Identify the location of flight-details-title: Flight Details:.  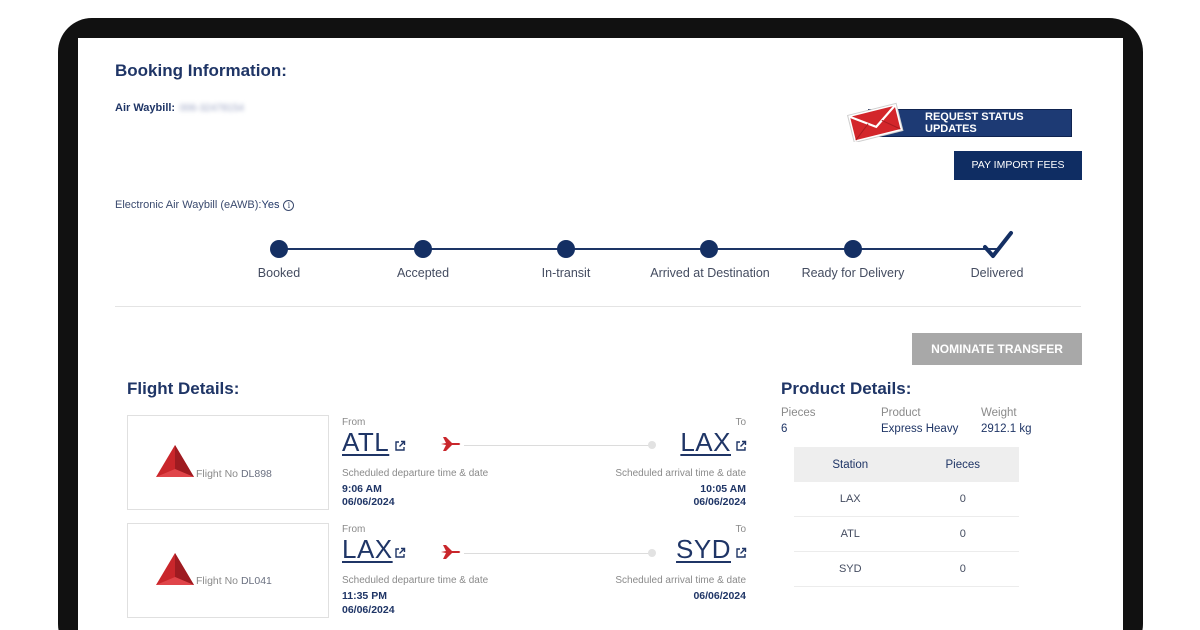
(183, 388).